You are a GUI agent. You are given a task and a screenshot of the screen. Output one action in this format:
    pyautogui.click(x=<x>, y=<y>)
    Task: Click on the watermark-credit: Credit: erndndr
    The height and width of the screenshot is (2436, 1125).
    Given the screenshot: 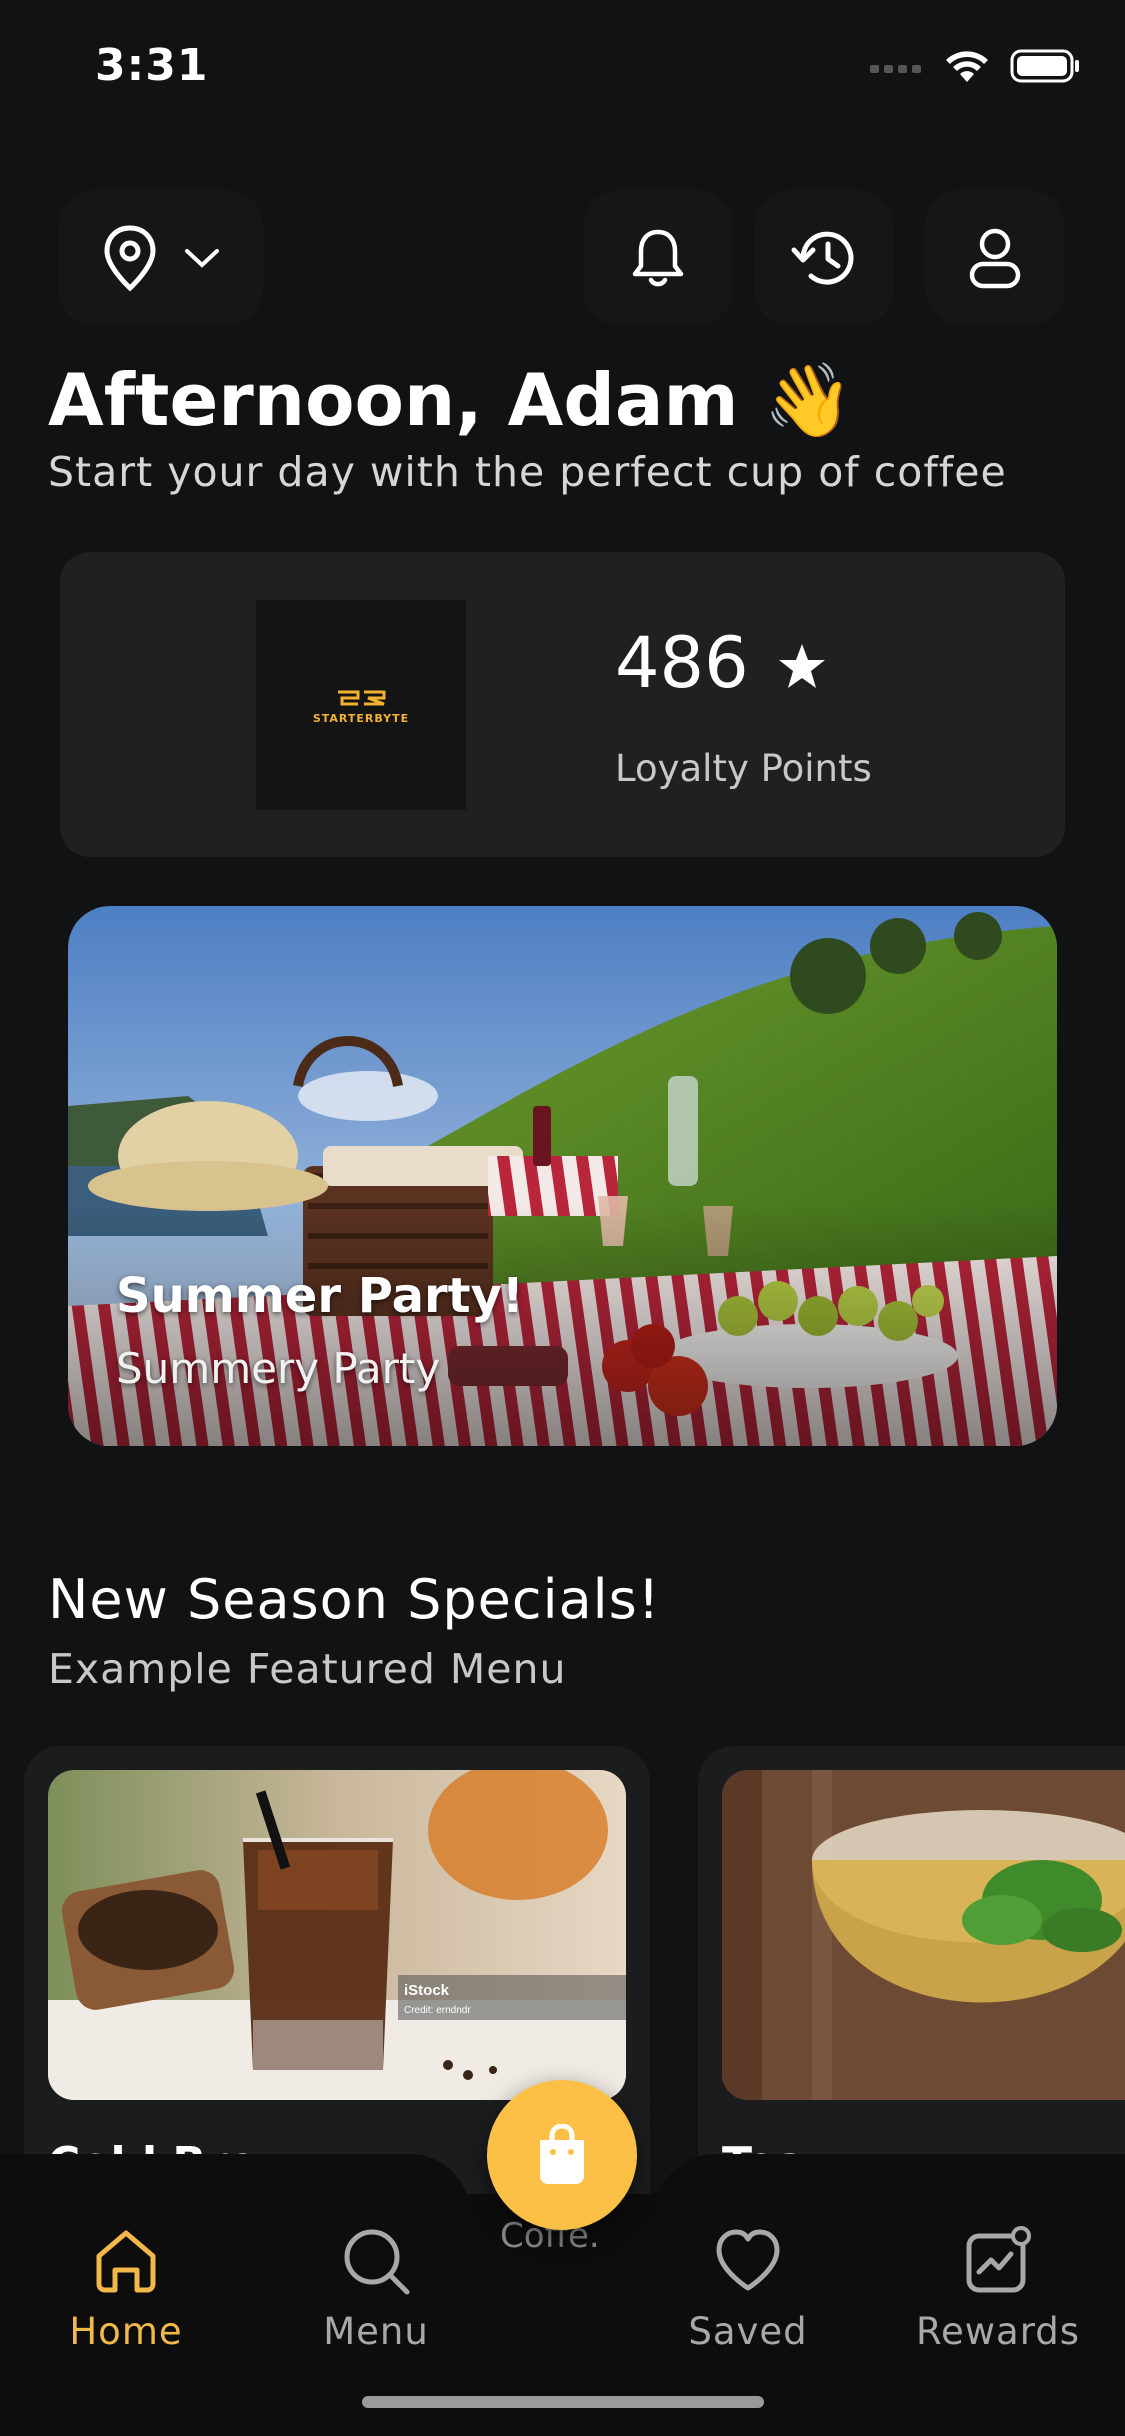 What is the action you would take?
    pyautogui.click(x=437, y=2010)
    